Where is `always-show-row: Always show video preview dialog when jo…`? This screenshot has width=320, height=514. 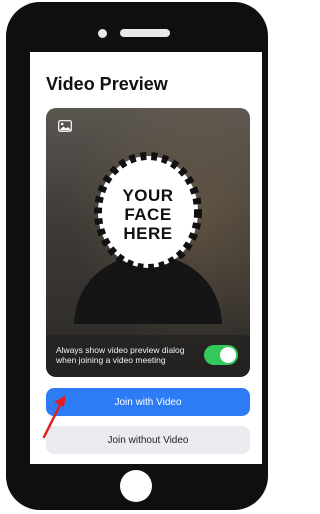 always-show-row: Always show video preview dialog when jo… is located at coordinates (148, 356).